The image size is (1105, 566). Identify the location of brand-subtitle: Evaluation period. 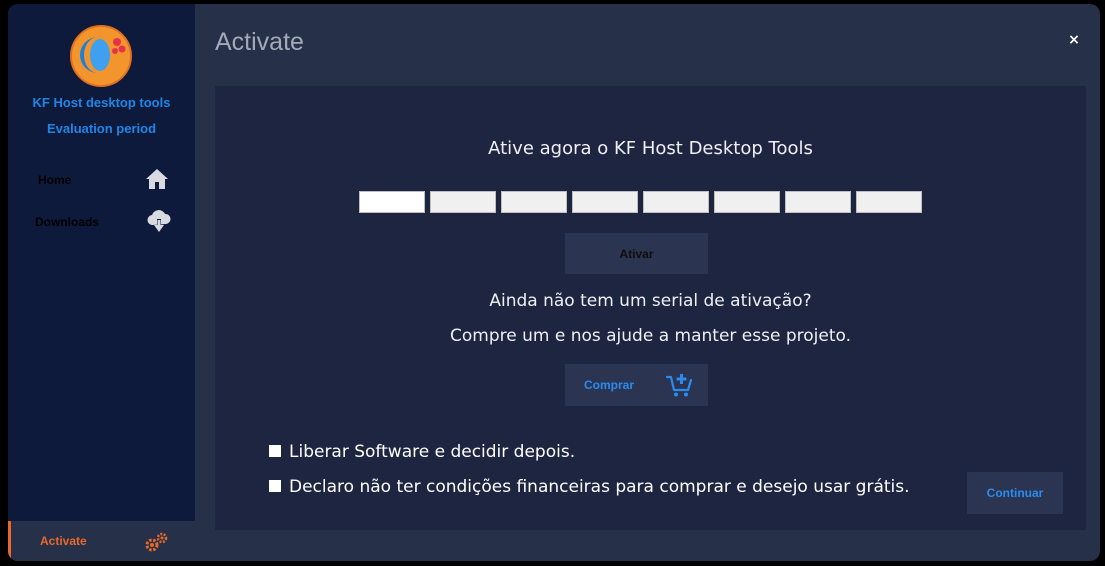
(101, 128).